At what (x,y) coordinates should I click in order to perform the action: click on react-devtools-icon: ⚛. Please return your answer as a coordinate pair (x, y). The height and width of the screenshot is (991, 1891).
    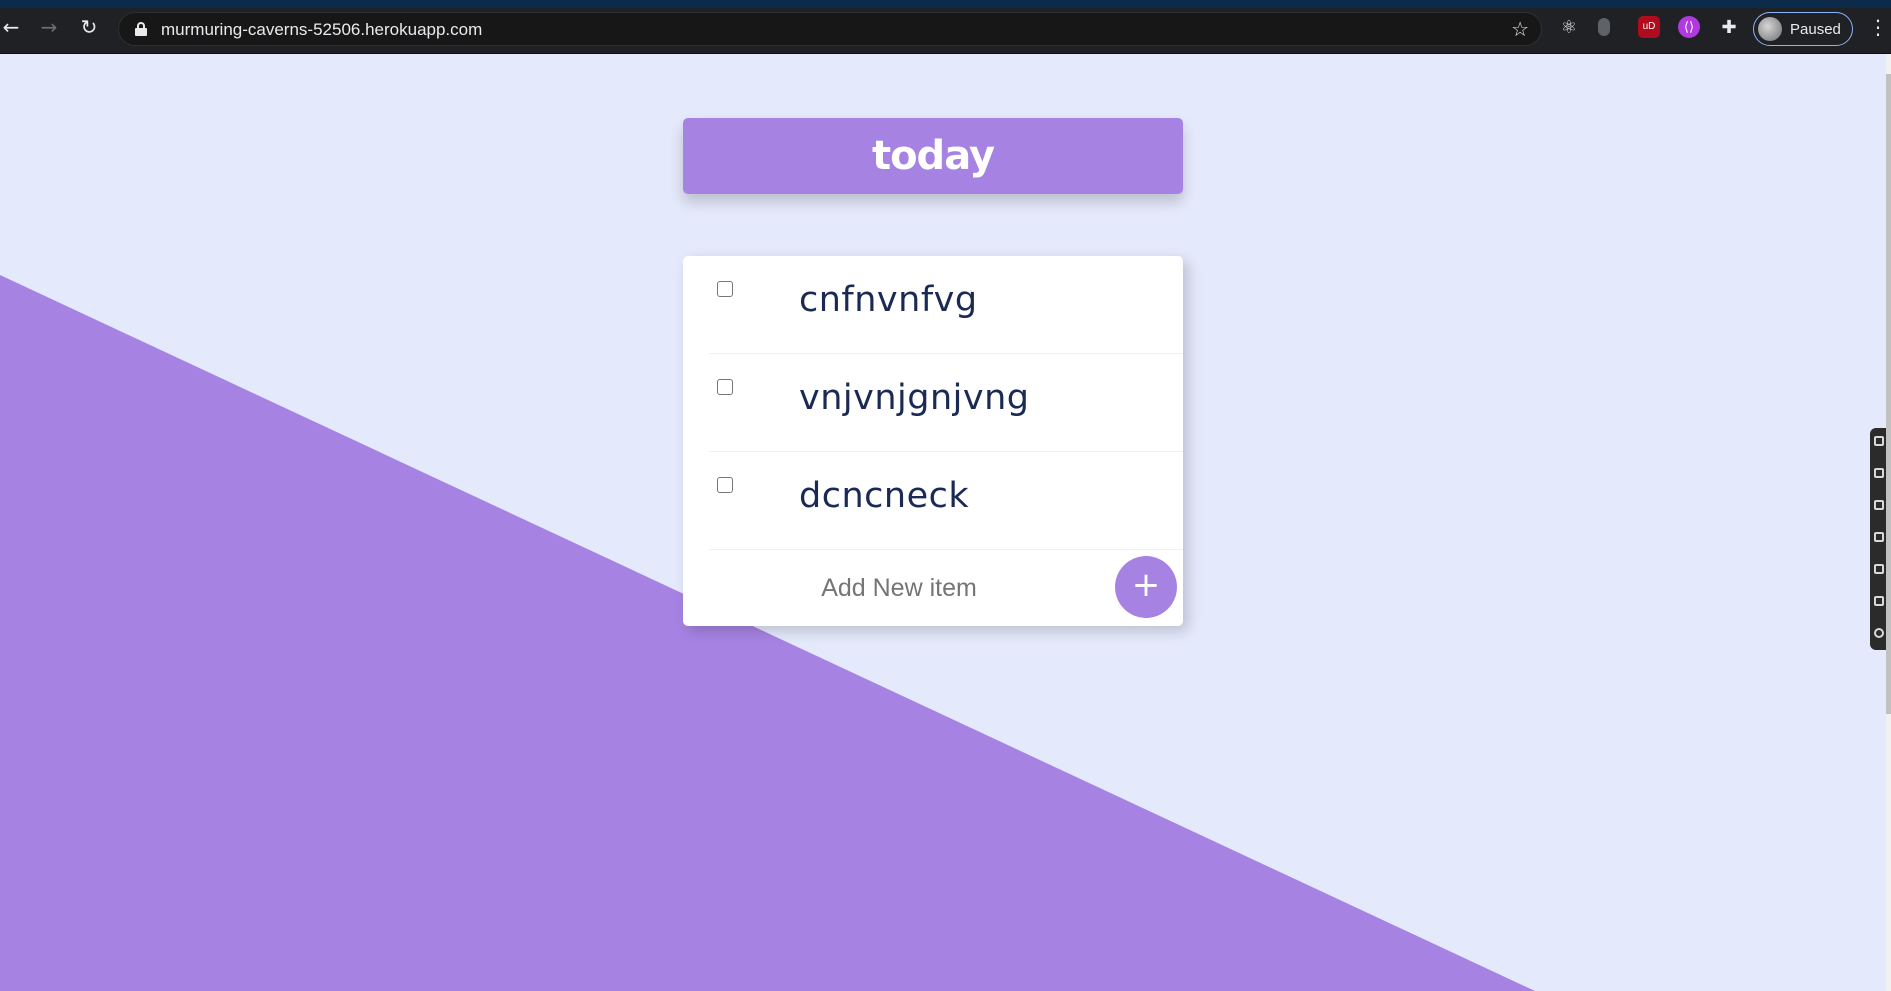
    Looking at the image, I should click on (1569, 27).